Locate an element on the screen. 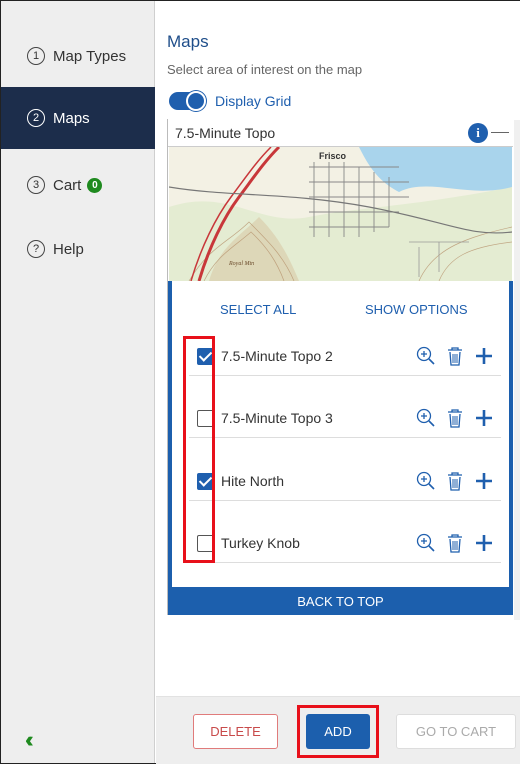  step-number: 1 is located at coordinates (36, 56).